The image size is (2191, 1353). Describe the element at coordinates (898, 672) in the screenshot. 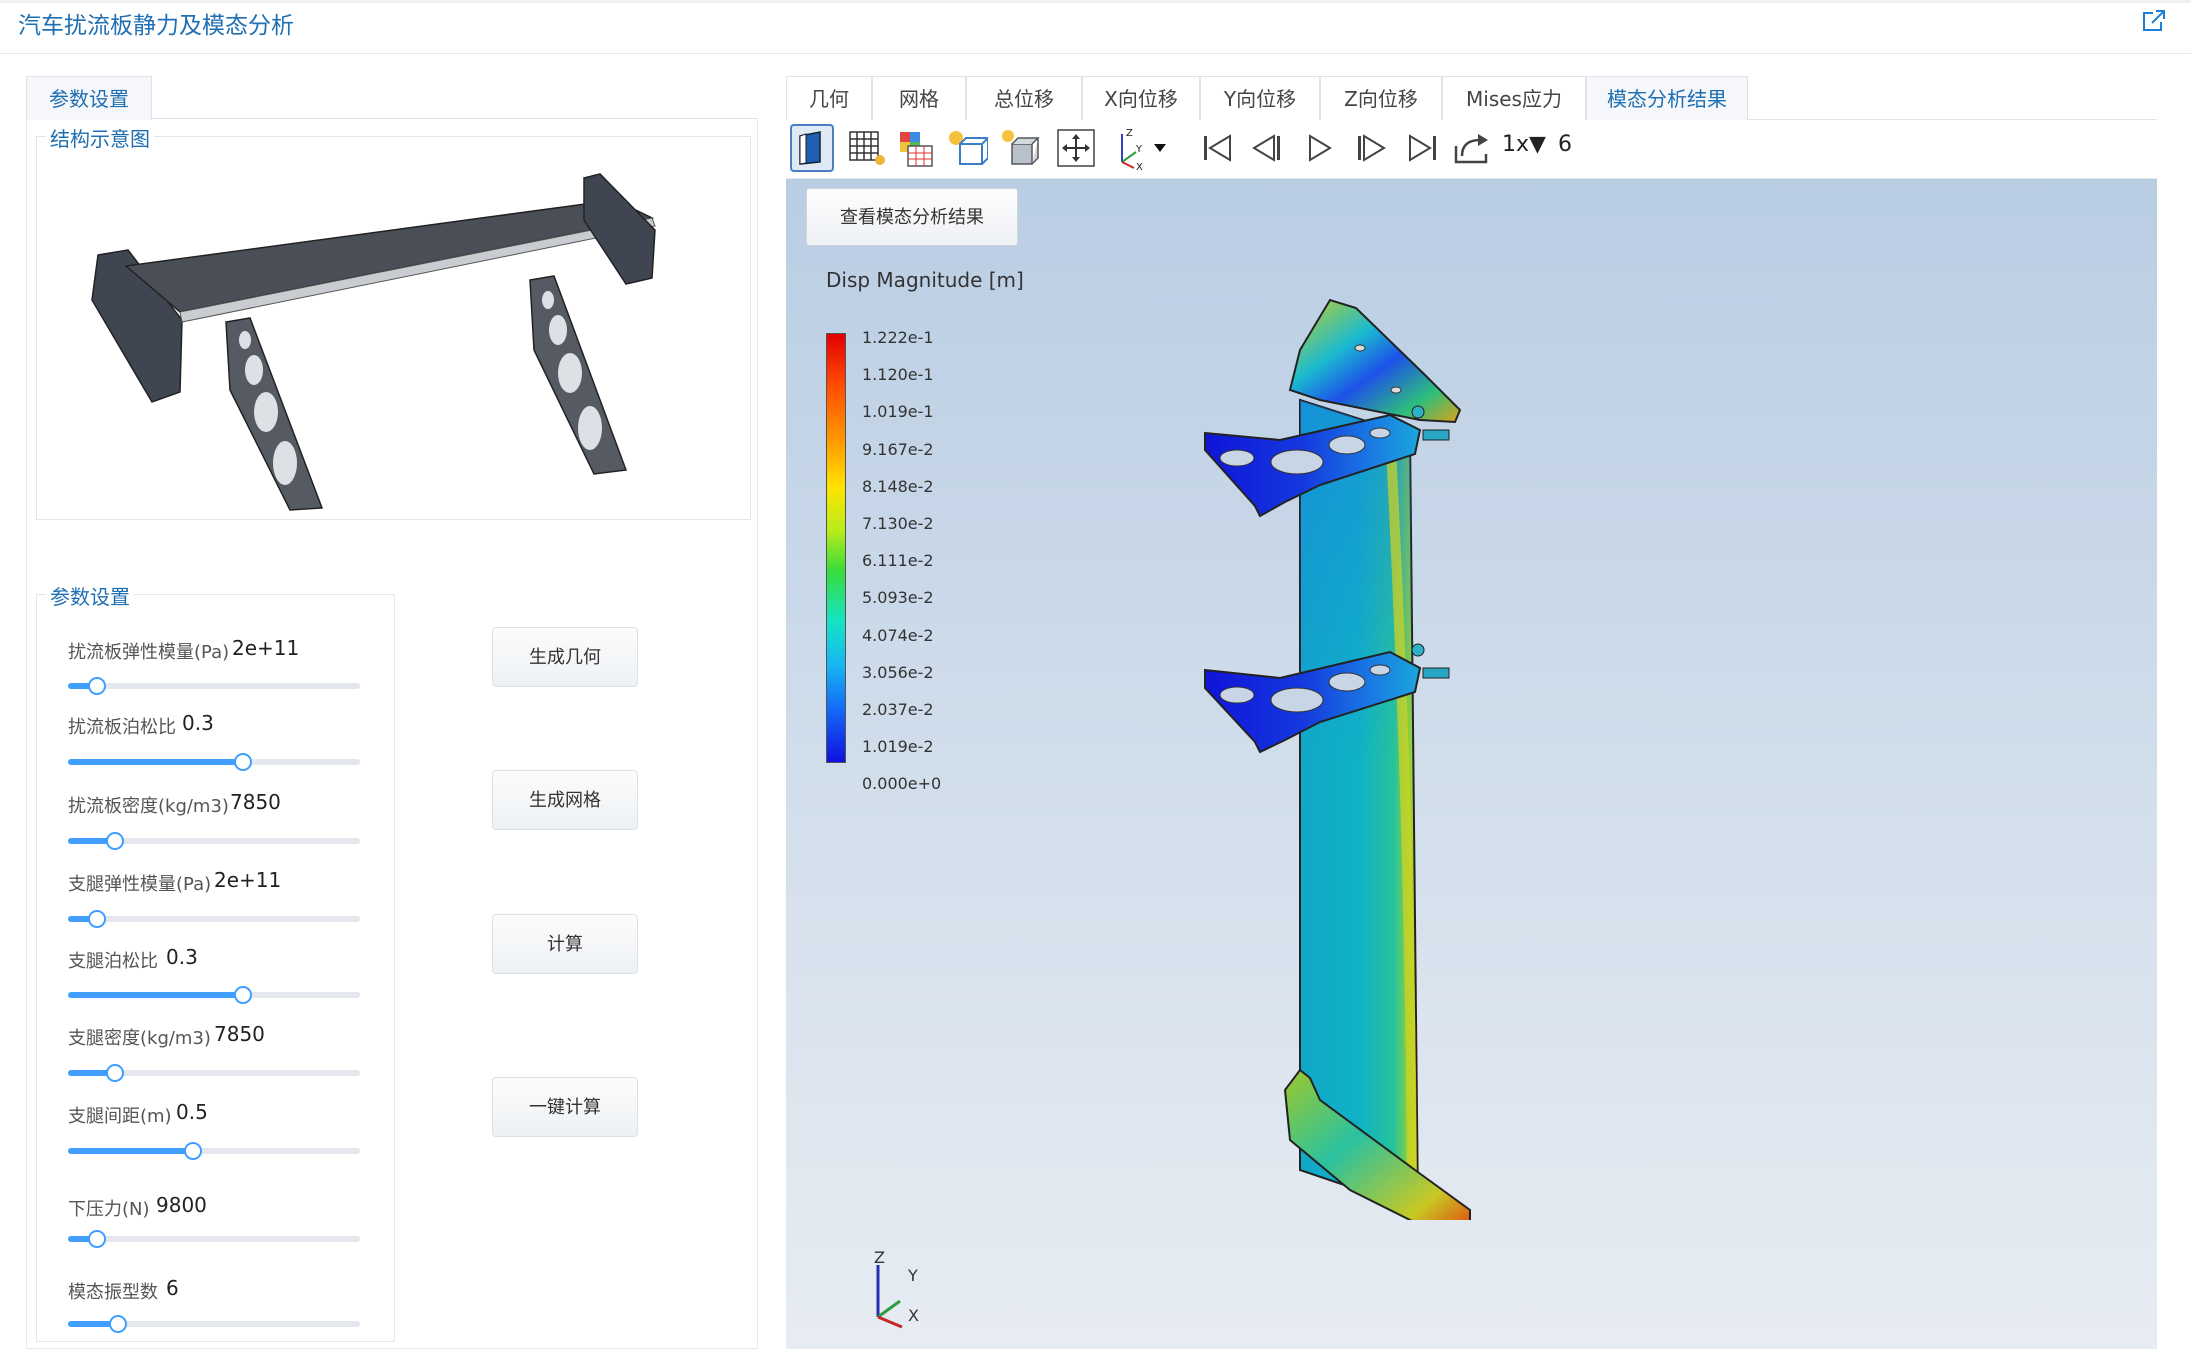

I see `color-scale-label: 3.056e-2` at that location.